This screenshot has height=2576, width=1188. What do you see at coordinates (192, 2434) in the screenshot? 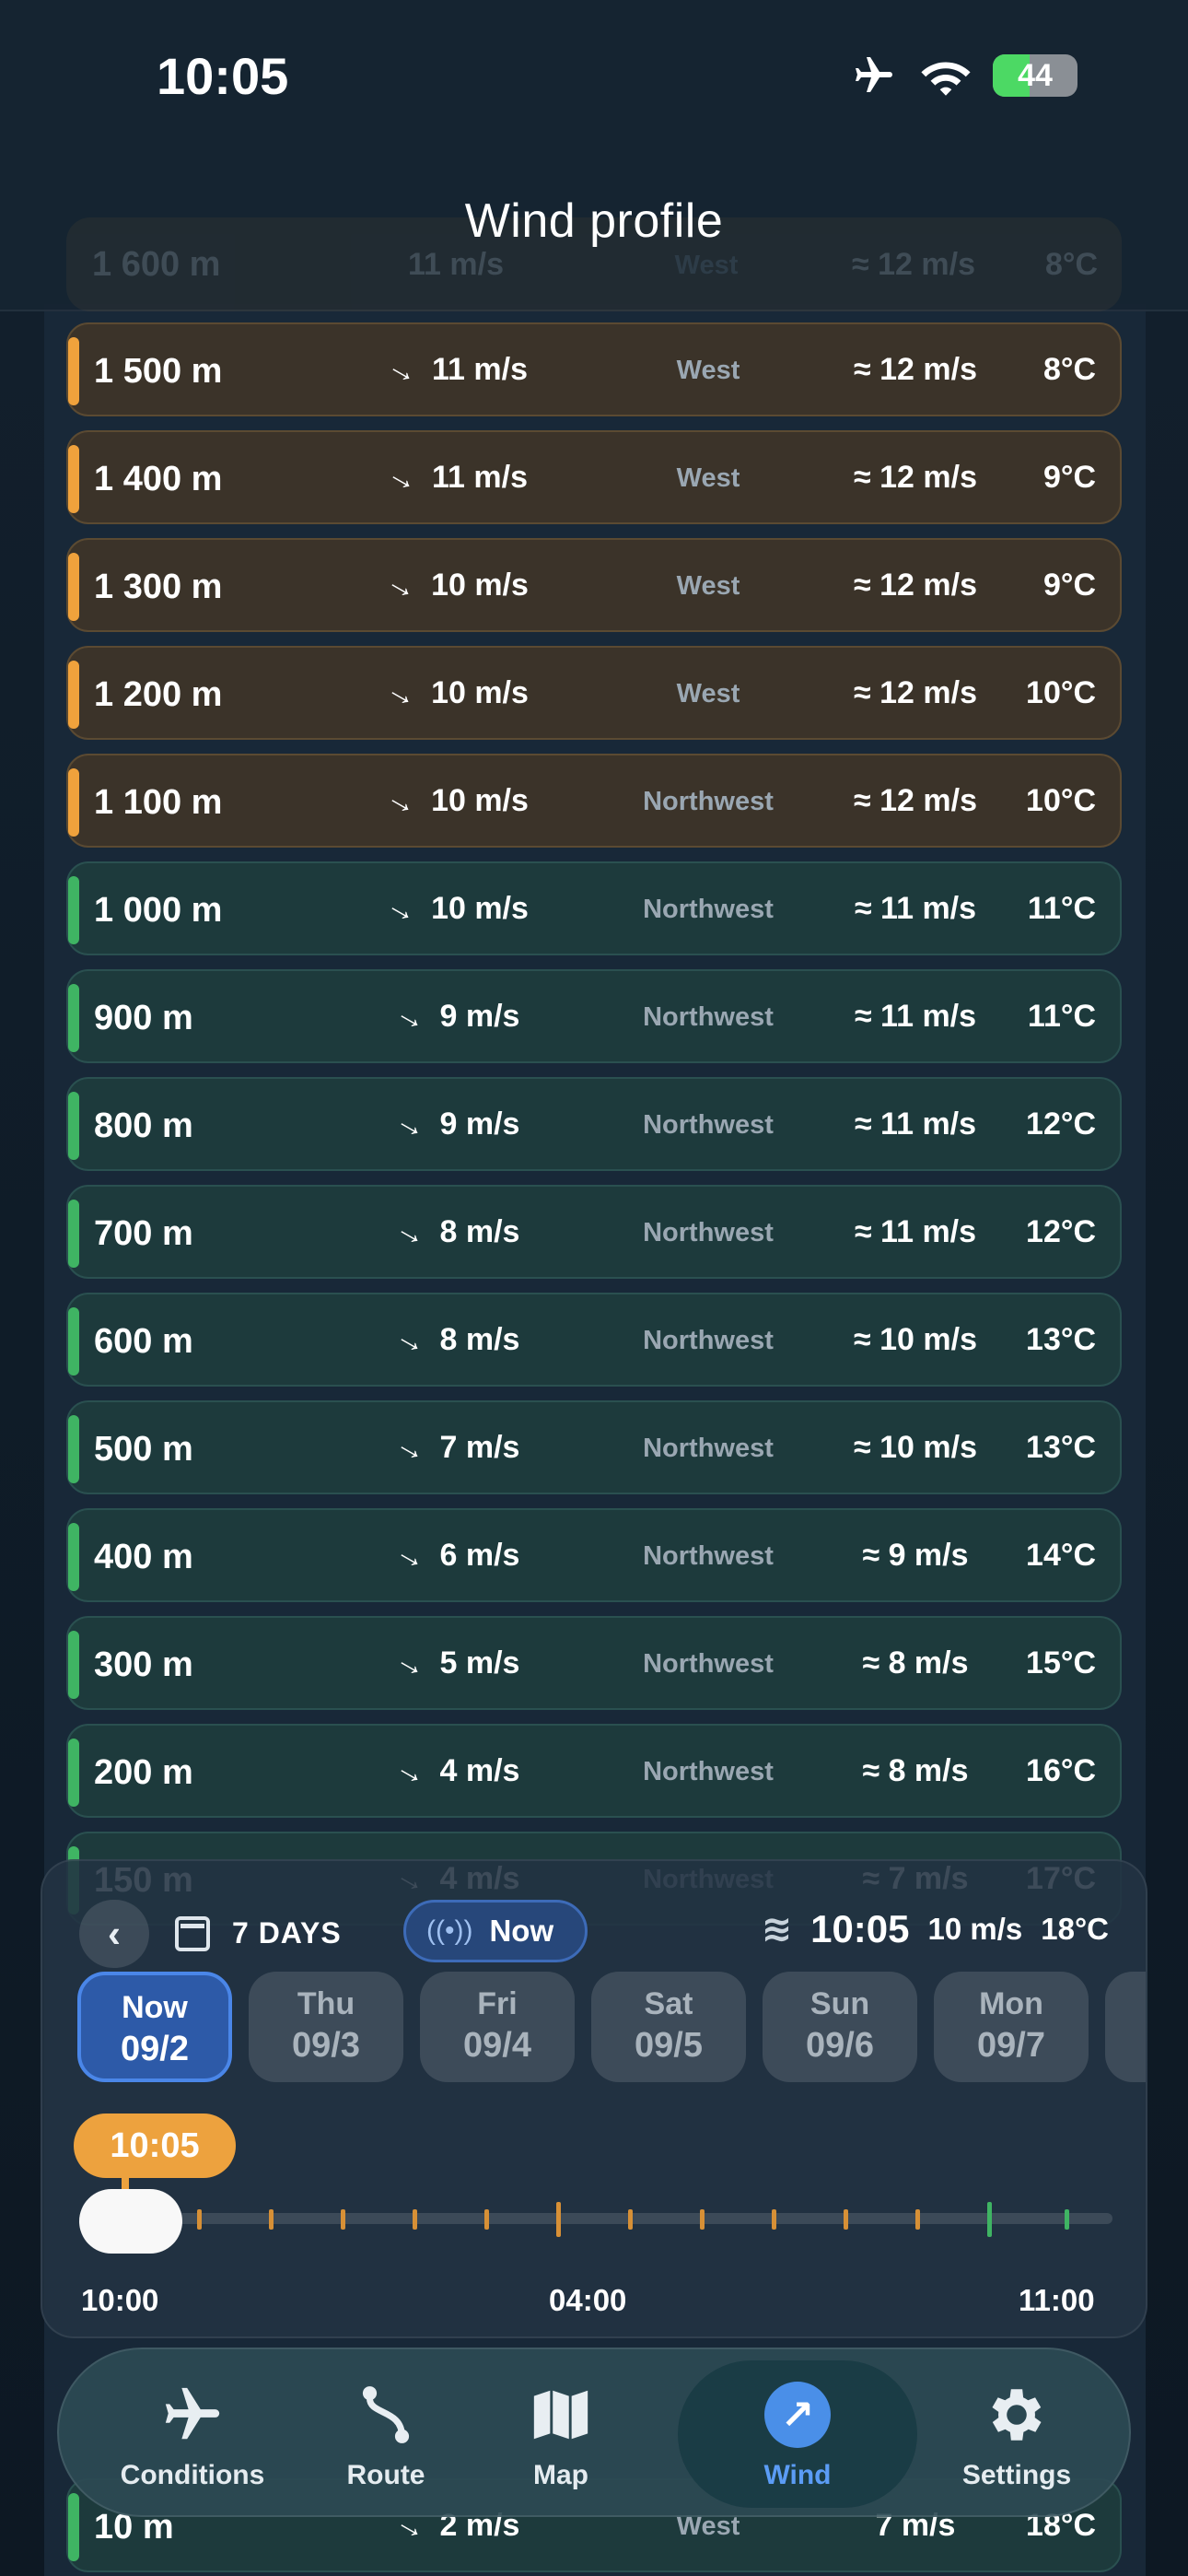
I see `tab-conditions: Conditions` at bounding box center [192, 2434].